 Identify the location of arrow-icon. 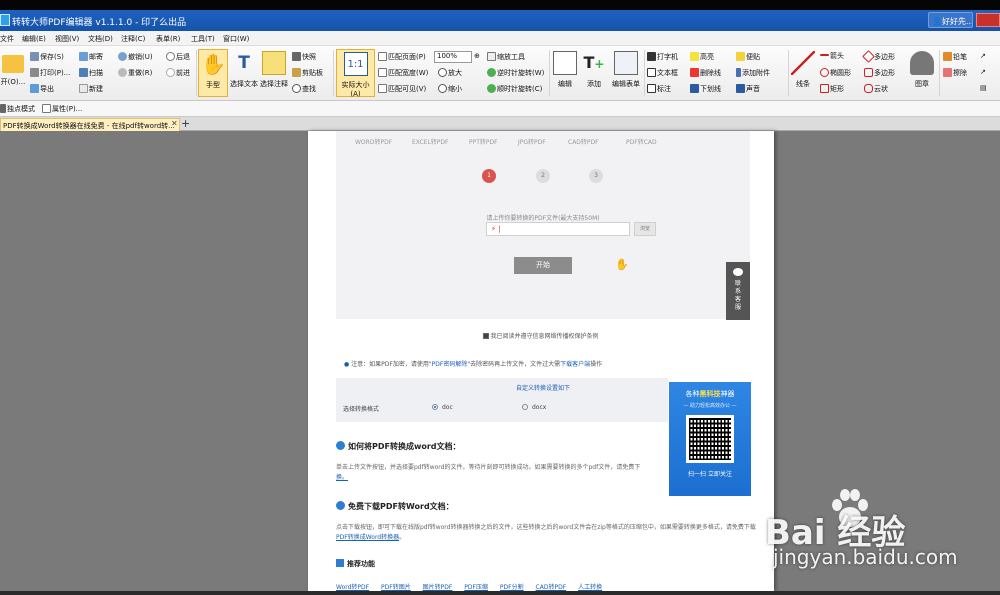
(824, 55).